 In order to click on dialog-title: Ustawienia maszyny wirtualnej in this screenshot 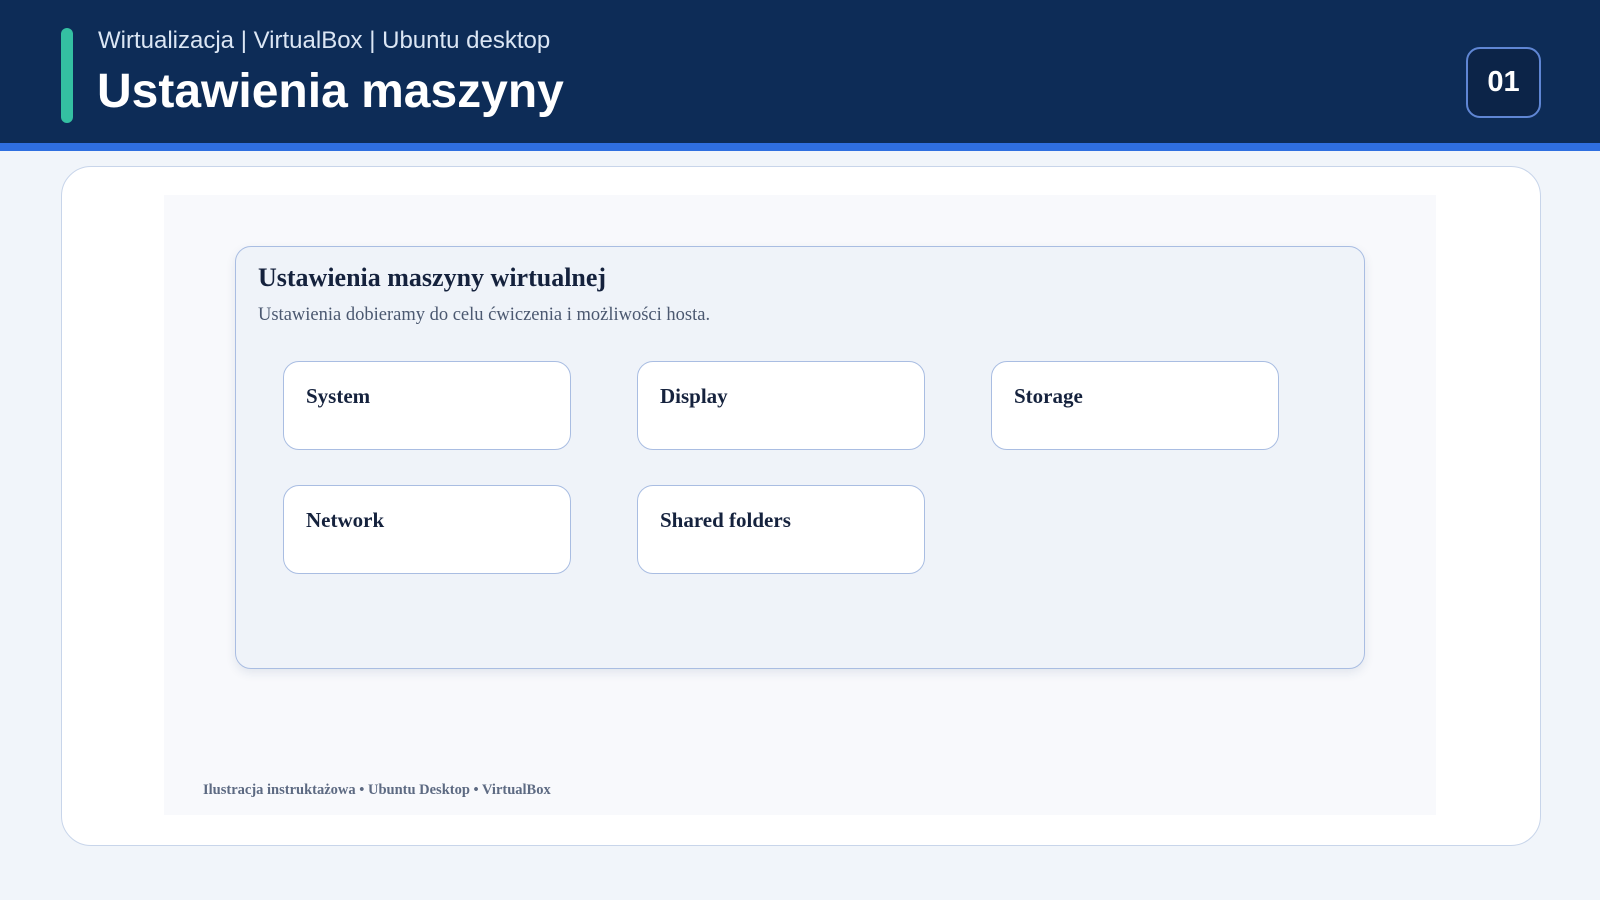, I will do `click(432, 277)`.